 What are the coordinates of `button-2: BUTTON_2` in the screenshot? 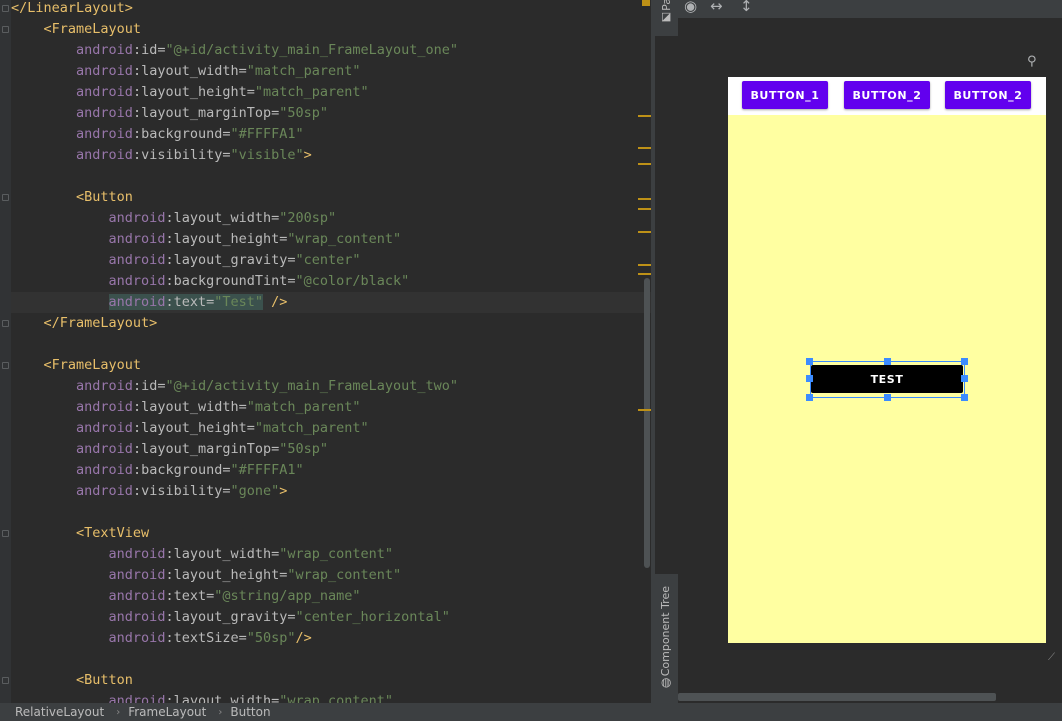 It's located at (887, 95).